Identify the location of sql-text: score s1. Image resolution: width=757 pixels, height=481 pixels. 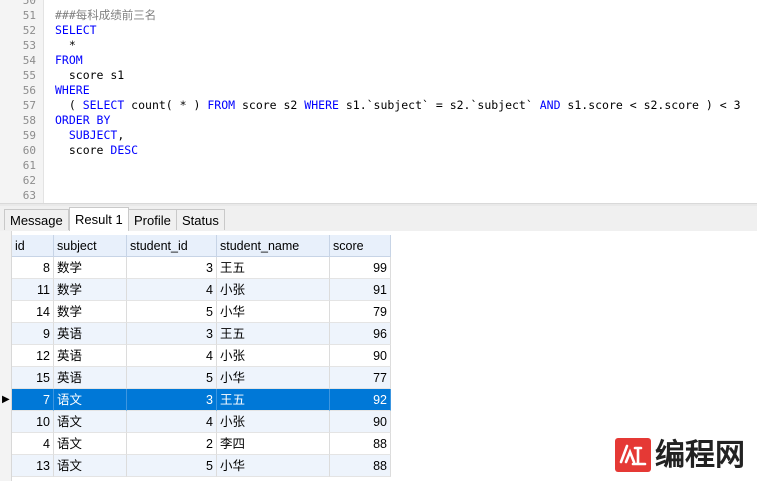
(90, 75).